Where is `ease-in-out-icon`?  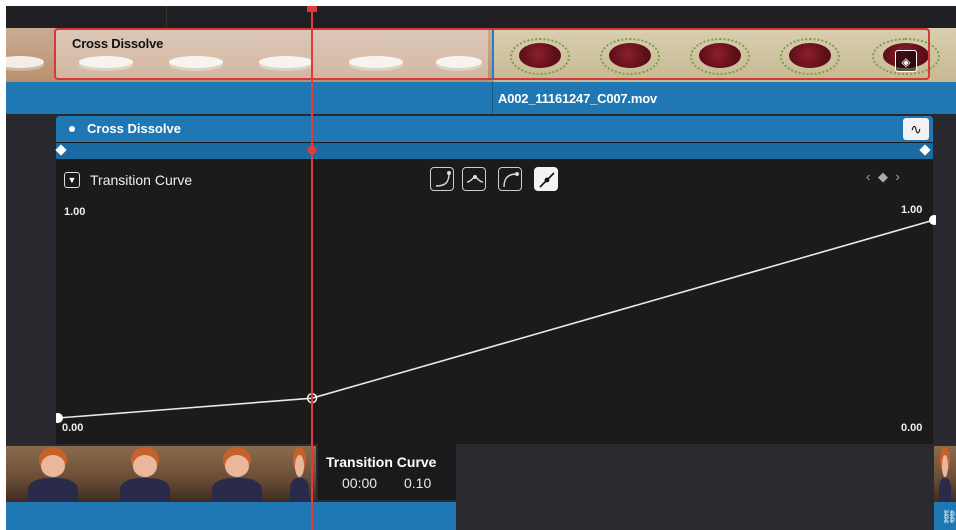 ease-in-out-icon is located at coordinates (474, 179).